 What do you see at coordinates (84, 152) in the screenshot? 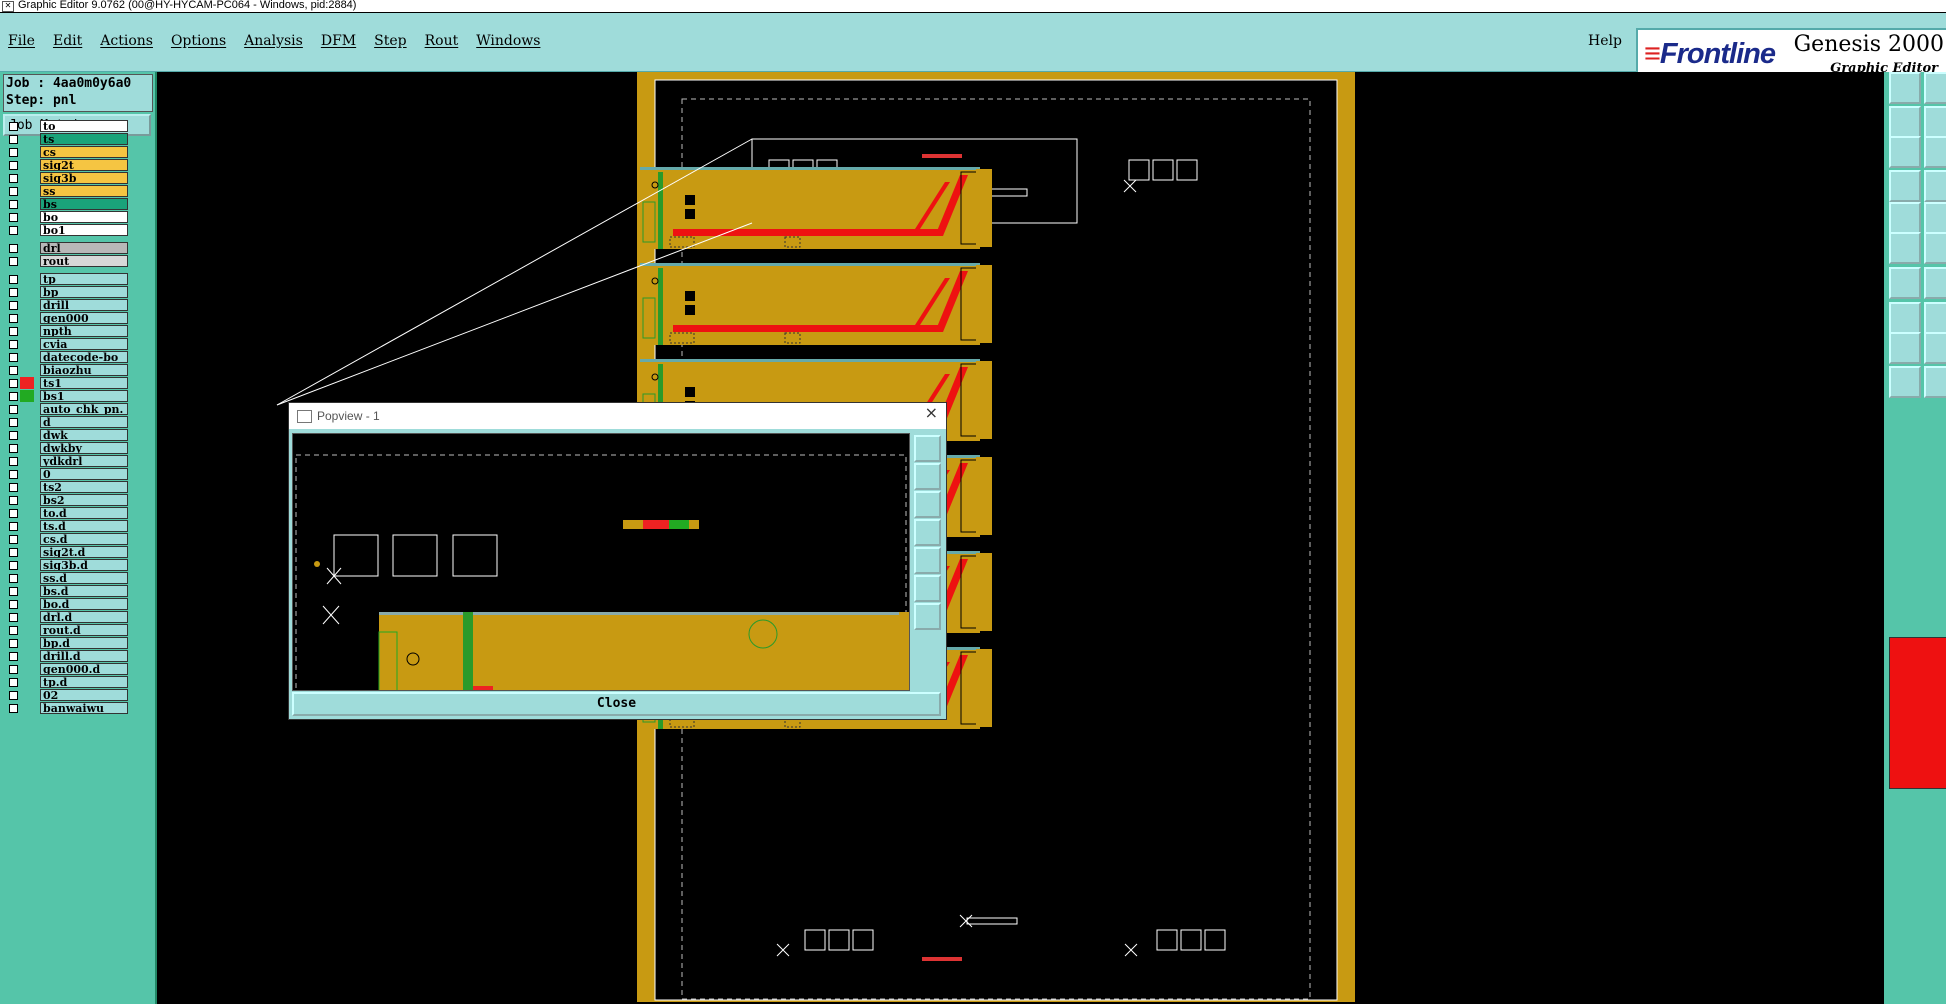
I see `layer-name: cs` at bounding box center [84, 152].